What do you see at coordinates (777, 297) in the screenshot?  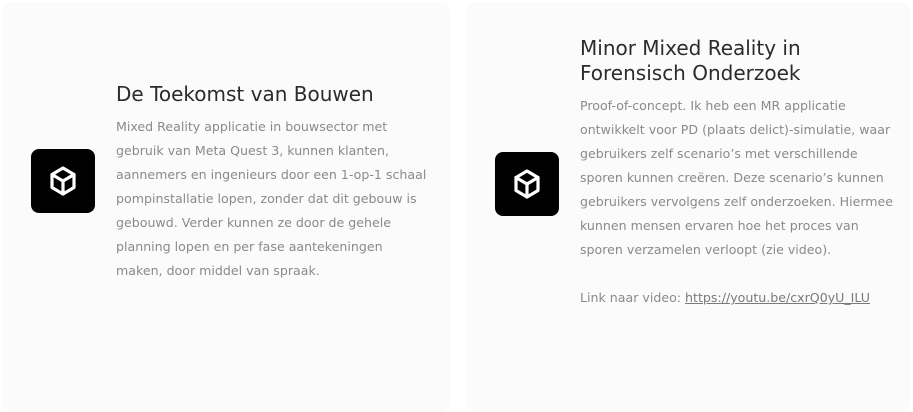 I see `video-link: https://youtu.be/cxrQ0yU_ILU` at bounding box center [777, 297].